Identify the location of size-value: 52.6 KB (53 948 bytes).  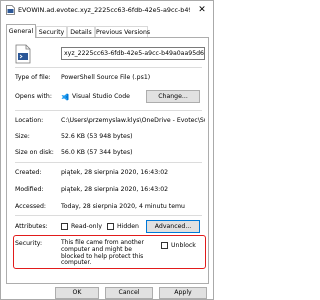
(97, 136).